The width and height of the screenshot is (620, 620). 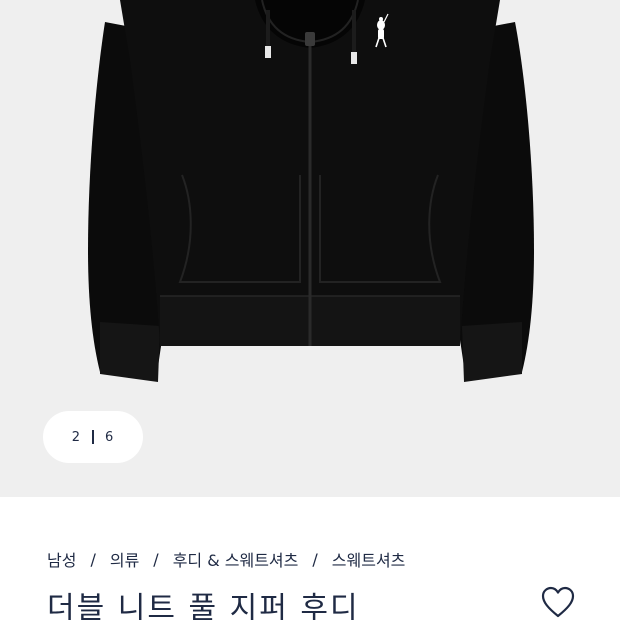 What do you see at coordinates (61, 559) in the screenshot?
I see `breadcrumb-item-men: 남성` at bounding box center [61, 559].